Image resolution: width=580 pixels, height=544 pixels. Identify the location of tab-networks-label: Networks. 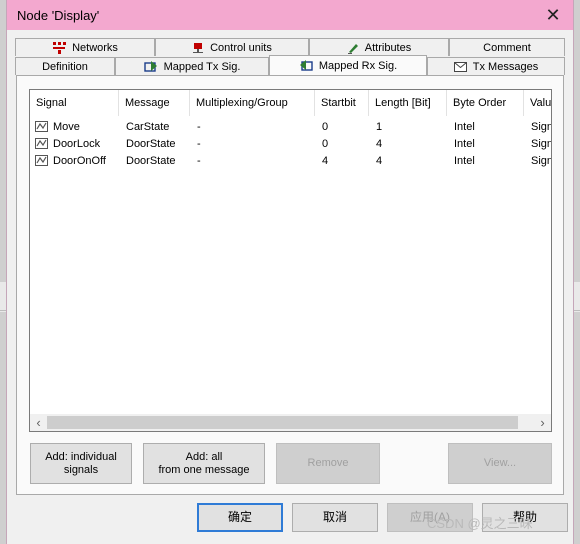
(95, 47).